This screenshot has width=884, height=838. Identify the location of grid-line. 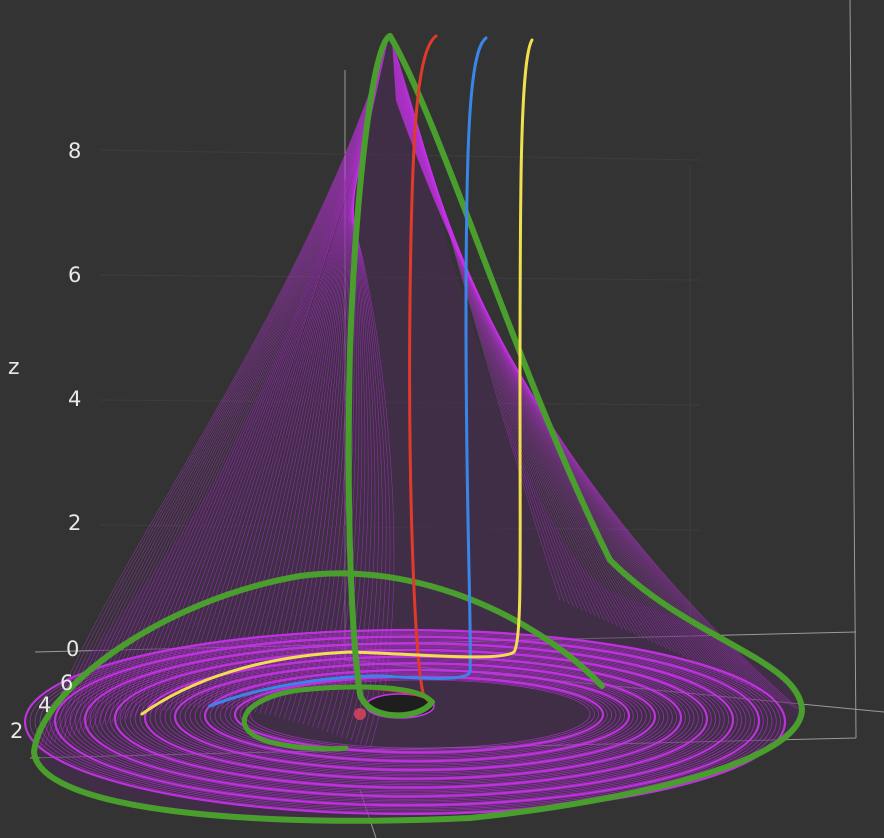
(853, 369).